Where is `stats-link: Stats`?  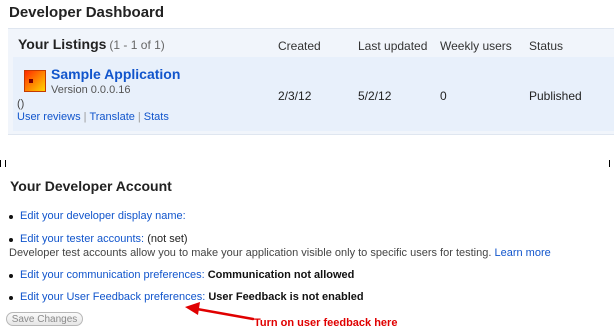 stats-link: Stats is located at coordinates (156, 117).